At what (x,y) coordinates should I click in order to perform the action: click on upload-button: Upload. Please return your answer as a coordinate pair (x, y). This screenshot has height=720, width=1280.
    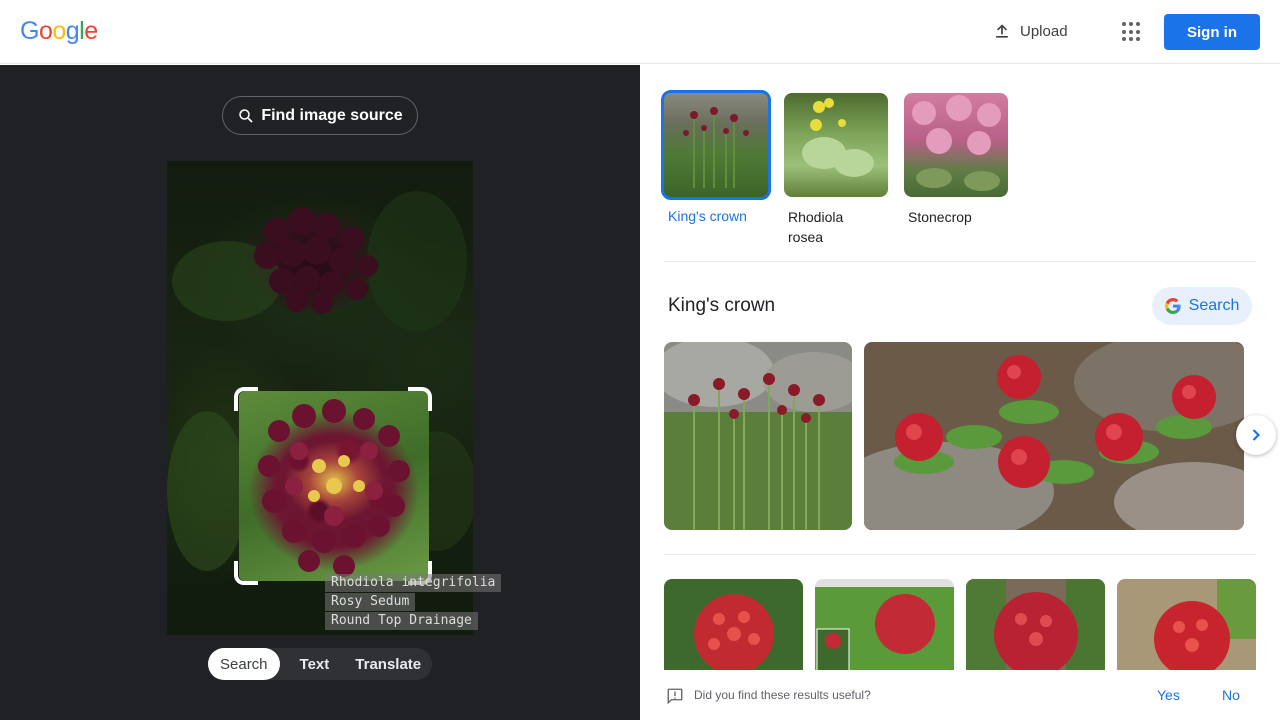
    Looking at the image, I should click on (1030, 31).